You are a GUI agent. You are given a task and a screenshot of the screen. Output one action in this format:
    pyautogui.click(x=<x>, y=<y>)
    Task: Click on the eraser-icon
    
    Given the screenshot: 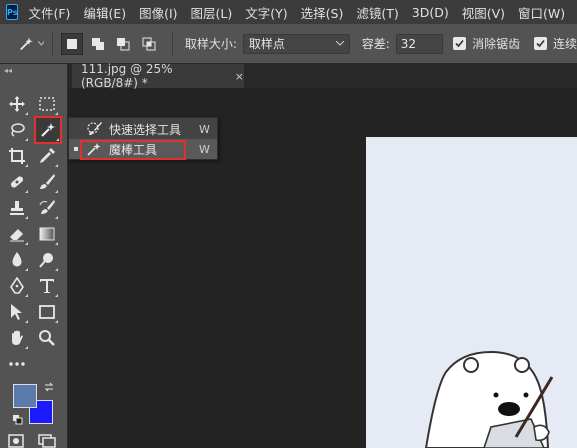 What is the action you would take?
    pyautogui.click(x=17, y=235)
    